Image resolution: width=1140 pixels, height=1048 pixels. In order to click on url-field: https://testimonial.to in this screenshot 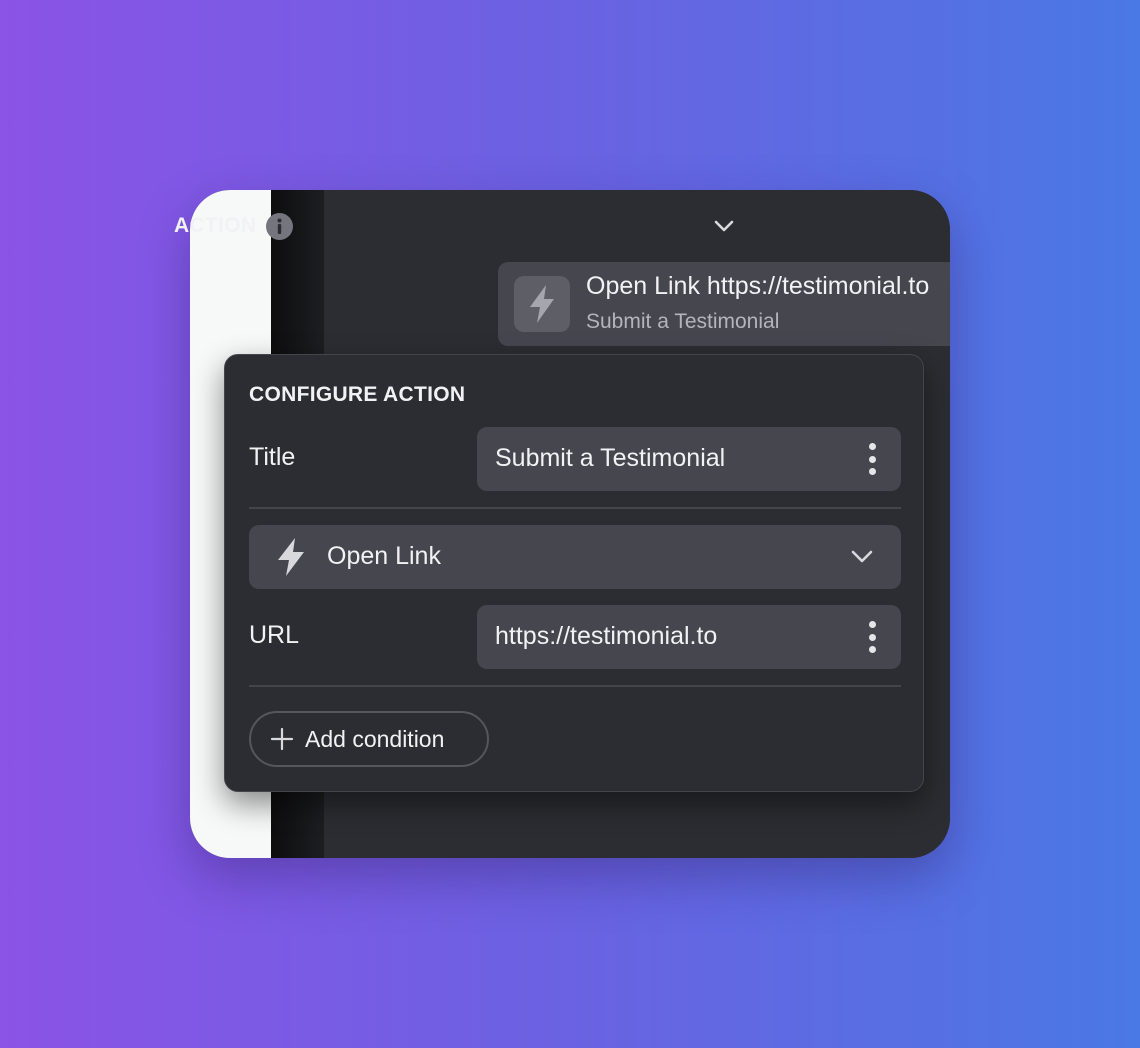, I will do `click(689, 637)`.